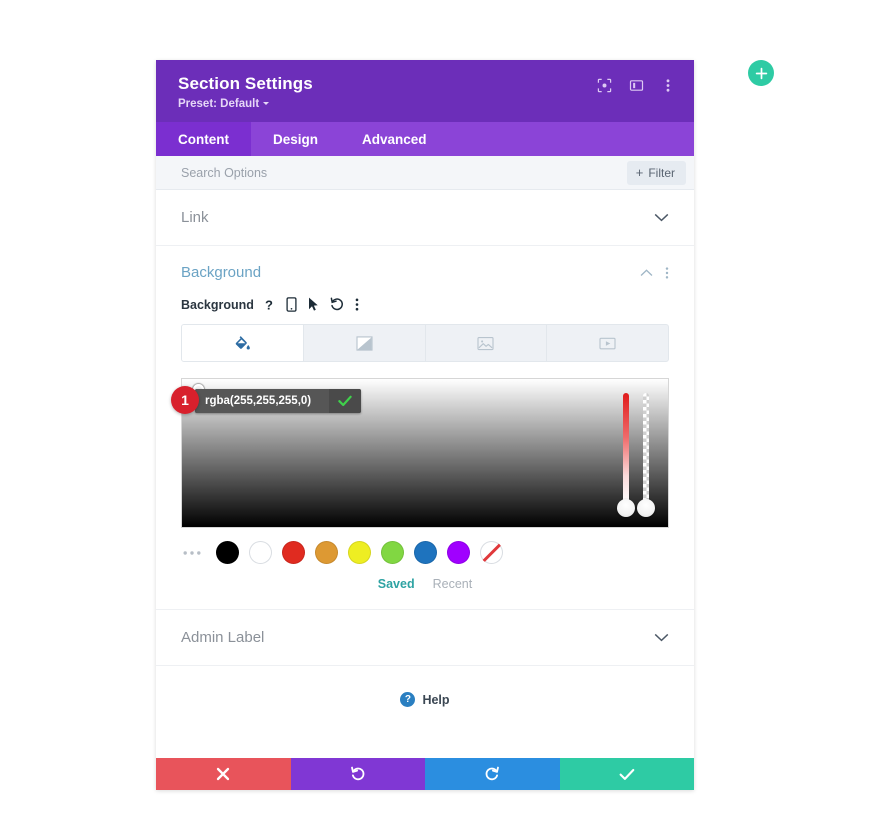  Describe the element at coordinates (194, 553) in the screenshot. I see `more-horizontal-icon` at that location.